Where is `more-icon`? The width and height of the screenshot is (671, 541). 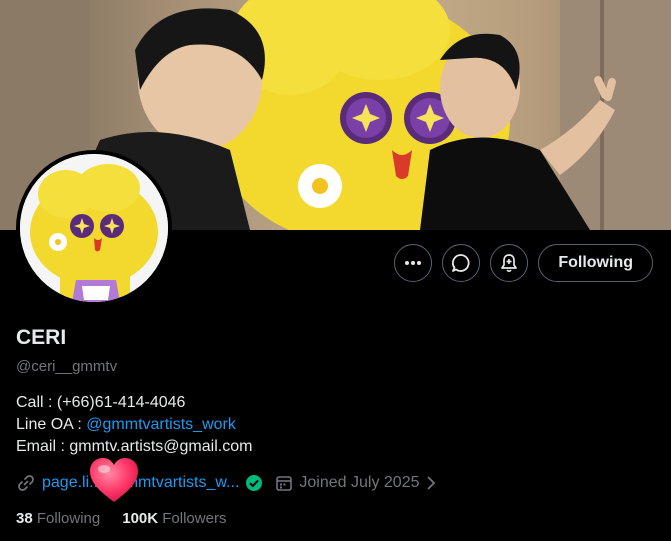 more-icon is located at coordinates (413, 263).